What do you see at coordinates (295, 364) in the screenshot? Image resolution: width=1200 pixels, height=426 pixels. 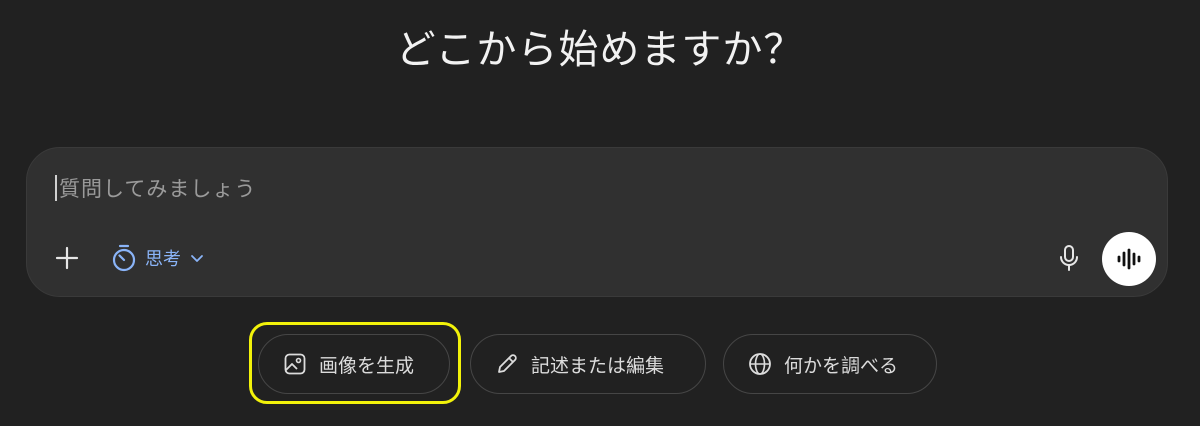 I see `image-icon` at bounding box center [295, 364].